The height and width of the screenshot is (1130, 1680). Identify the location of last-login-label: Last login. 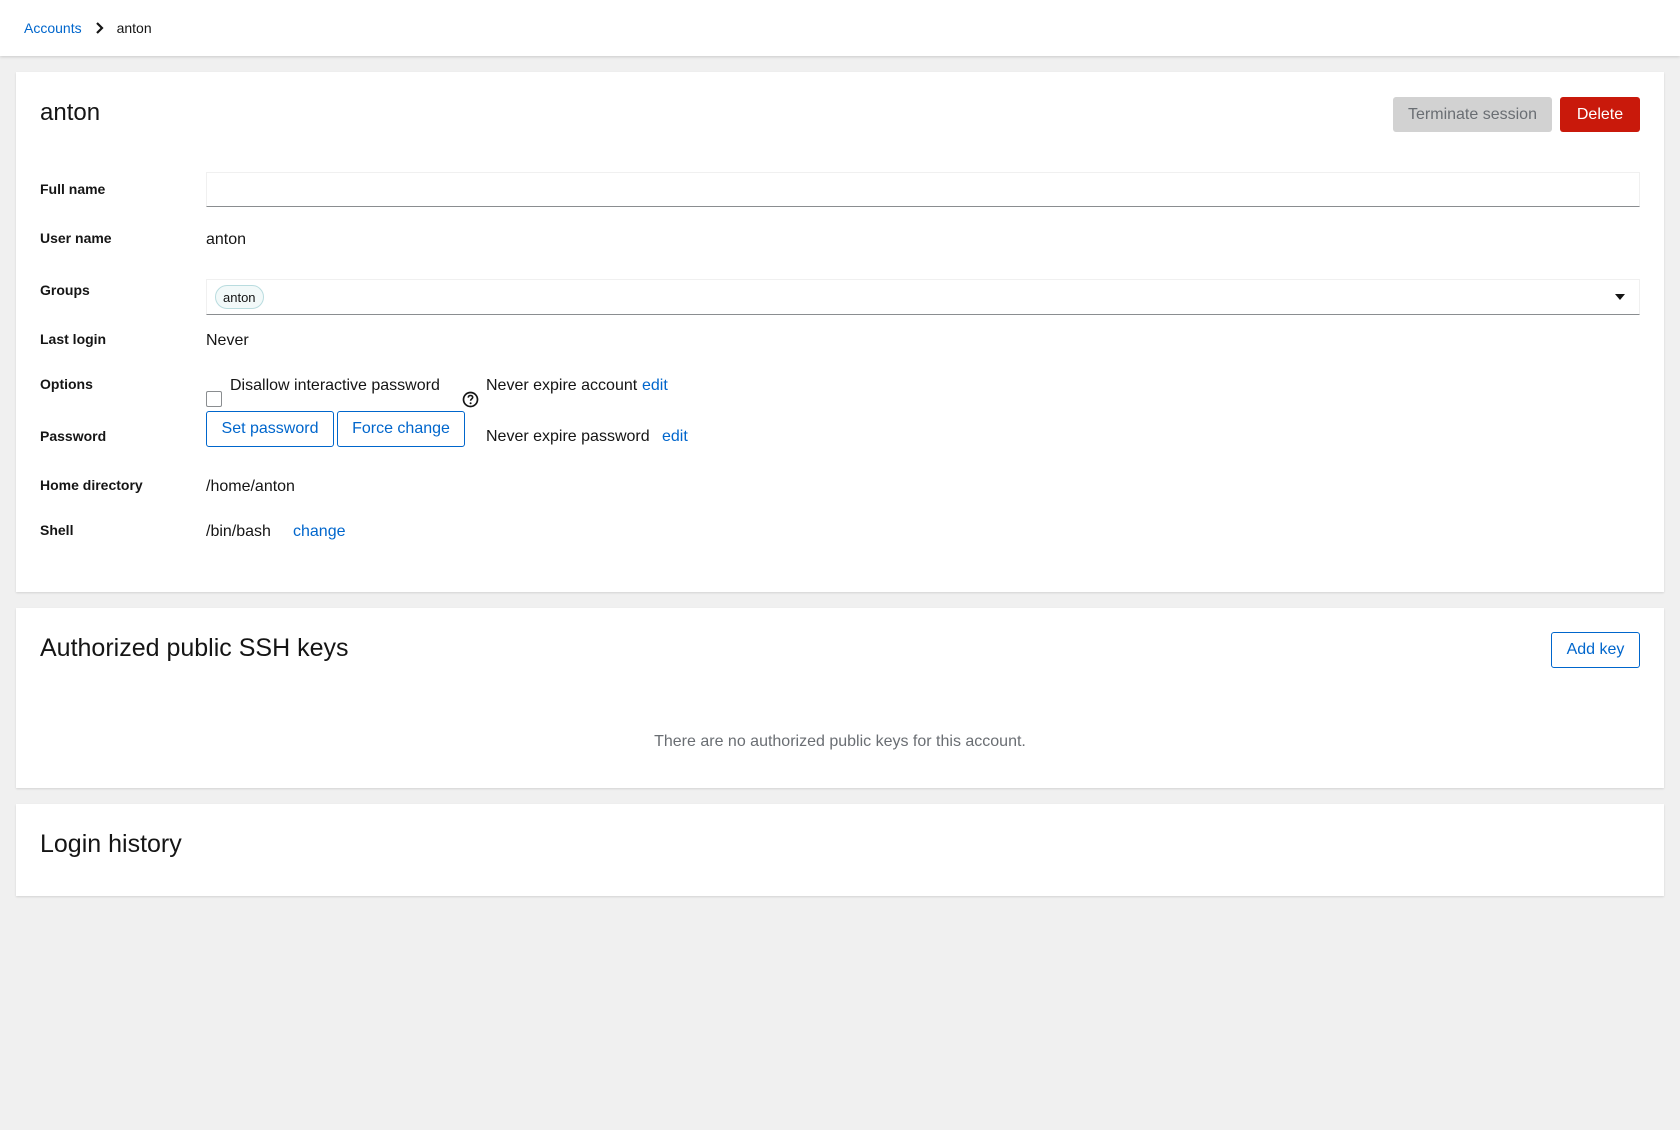
(73, 339).